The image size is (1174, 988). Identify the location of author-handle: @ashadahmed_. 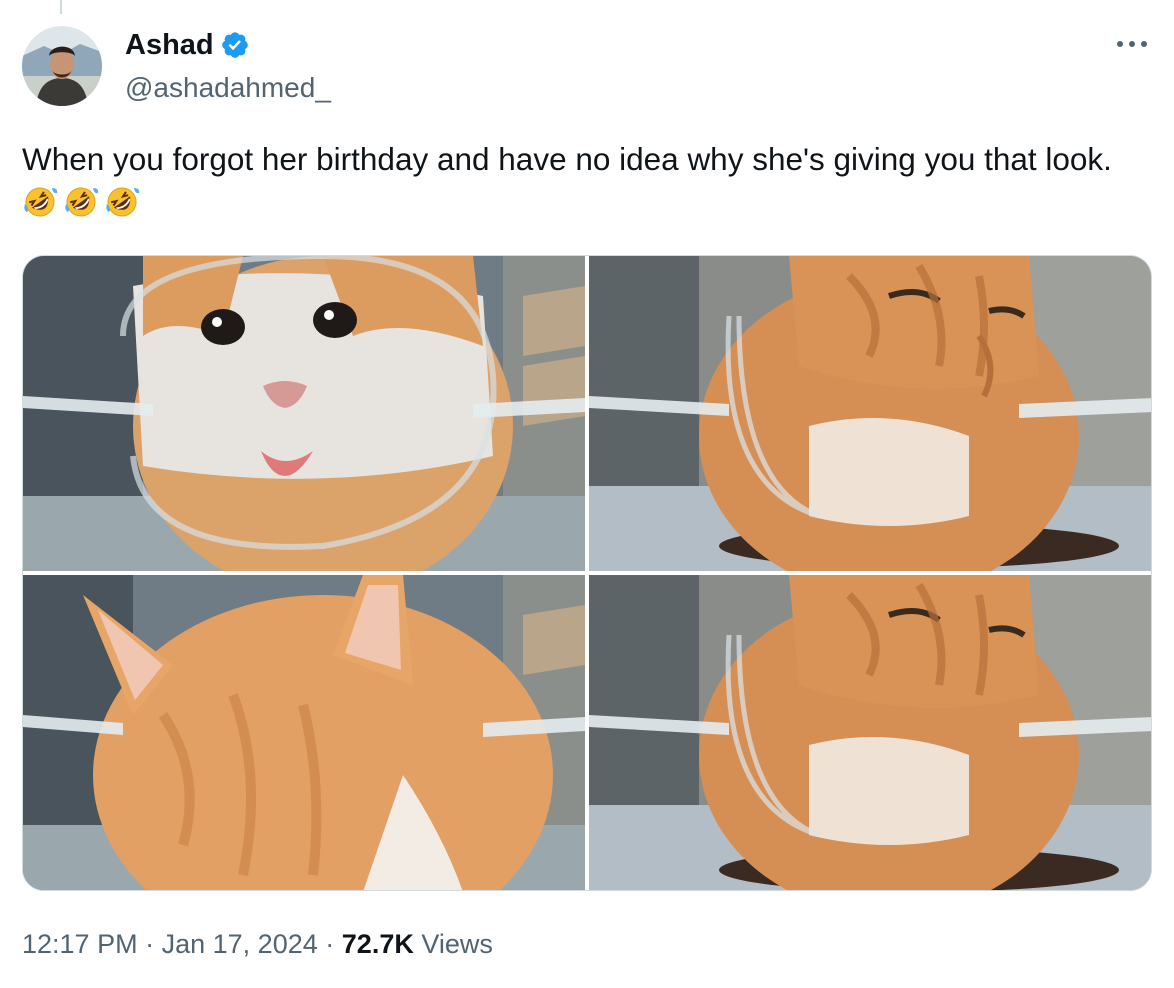
(228, 88).